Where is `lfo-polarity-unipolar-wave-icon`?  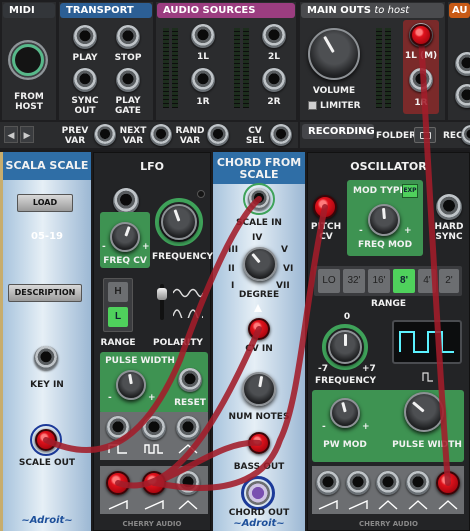
lfo-polarity-unipolar-wave-icon is located at coordinates (188, 313).